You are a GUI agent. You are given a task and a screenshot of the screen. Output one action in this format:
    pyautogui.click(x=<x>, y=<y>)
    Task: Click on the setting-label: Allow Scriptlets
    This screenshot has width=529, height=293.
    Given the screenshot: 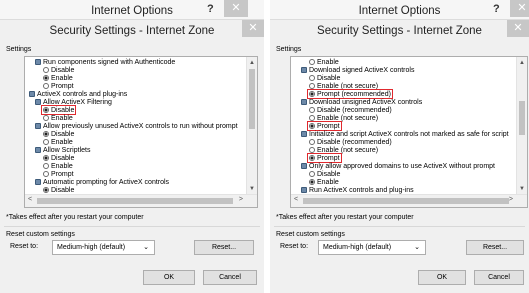 What is the action you would take?
    pyautogui.click(x=67, y=150)
    